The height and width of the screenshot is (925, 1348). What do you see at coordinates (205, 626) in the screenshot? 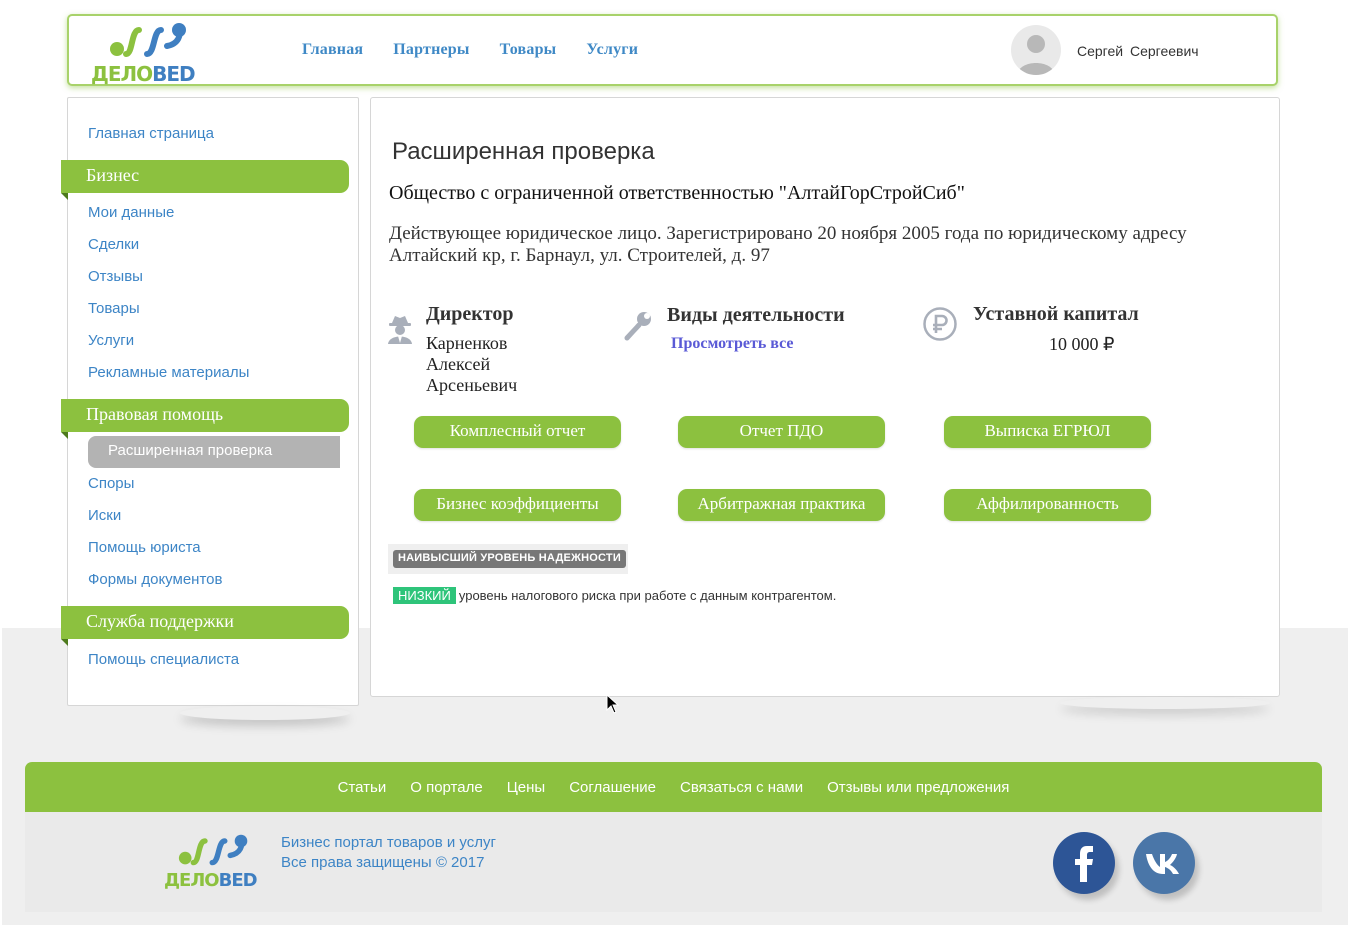
I see `sidebar-section-support: Служба поддержки` at bounding box center [205, 626].